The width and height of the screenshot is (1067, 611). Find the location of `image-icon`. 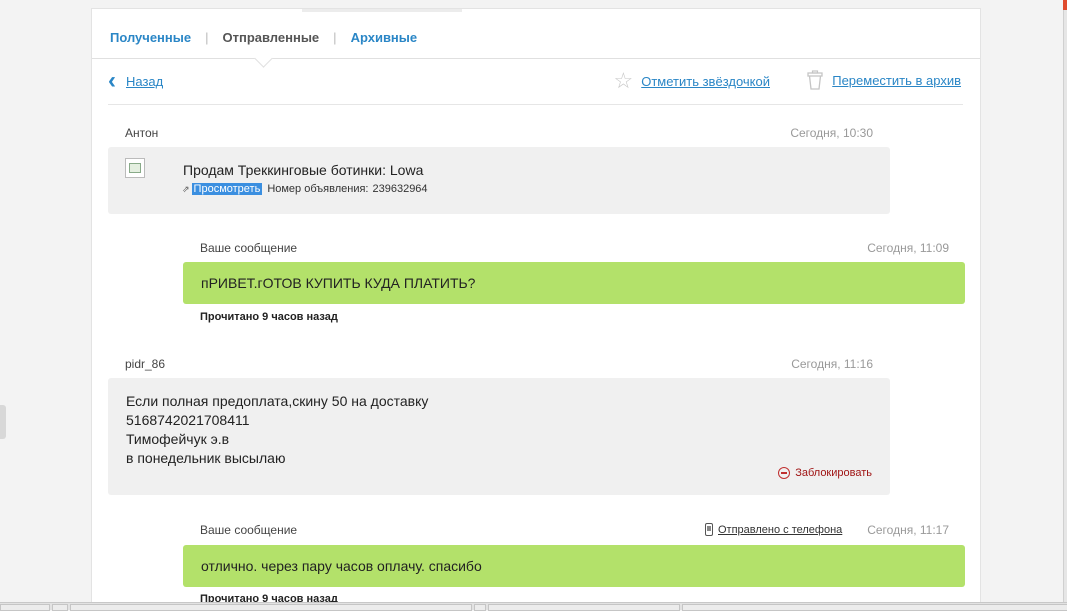

image-icon is located at coordinates (135, 168).